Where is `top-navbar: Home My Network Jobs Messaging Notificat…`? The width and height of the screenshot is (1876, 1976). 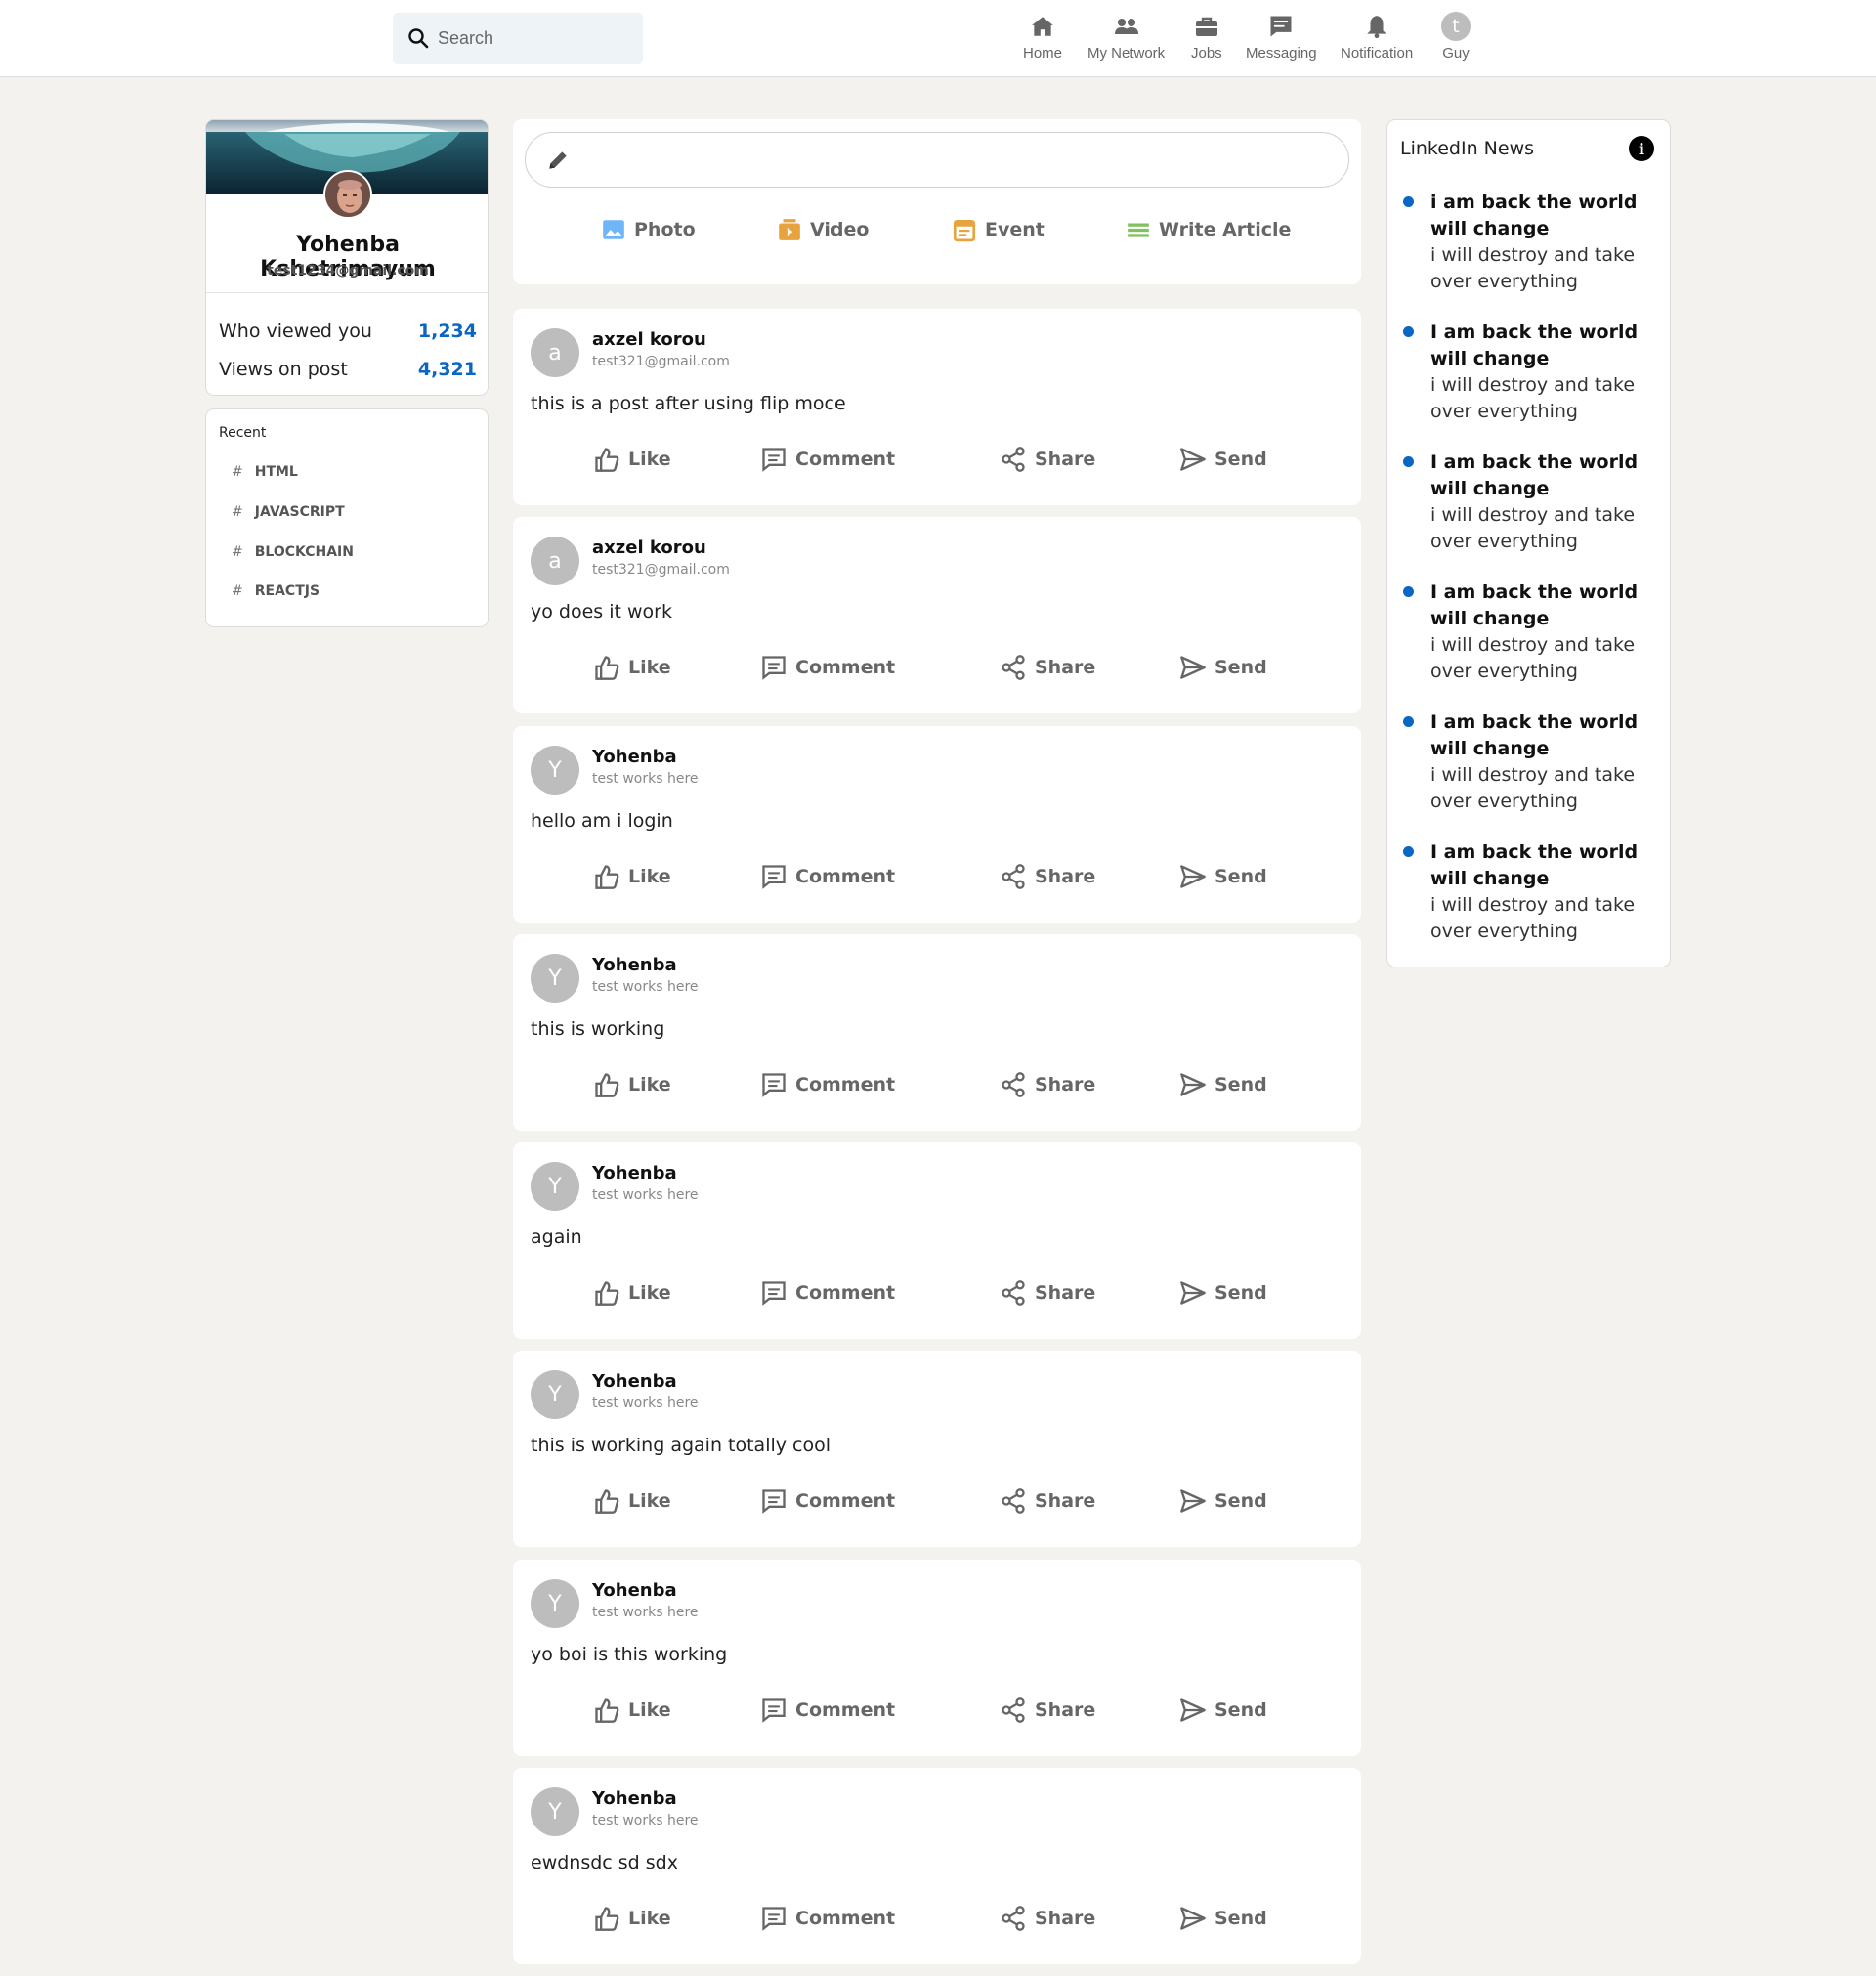 top-navbar: Home My Network Jobs Messaging Notificat… is located at coordinates (938, 38).